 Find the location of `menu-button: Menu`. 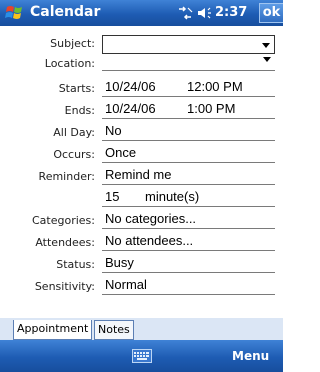

menu-button: Menu is located at coordinates (250, 356).